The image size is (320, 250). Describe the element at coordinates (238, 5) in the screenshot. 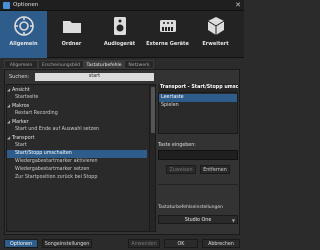

I see `close-icon: ✕` at that location.